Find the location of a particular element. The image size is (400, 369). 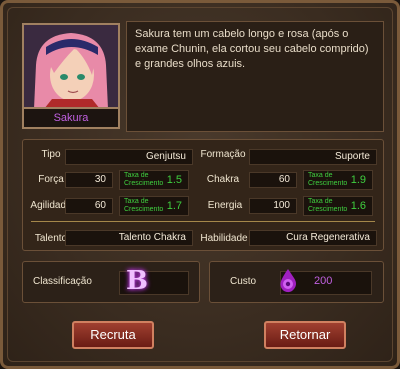

recruit-button: Recruta is located at coordinates (113, 335).